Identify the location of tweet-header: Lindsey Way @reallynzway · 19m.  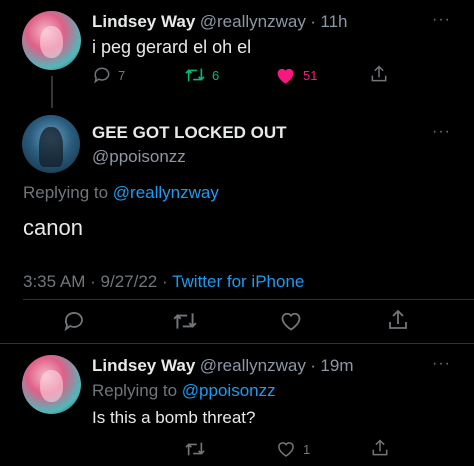
(222, 366).